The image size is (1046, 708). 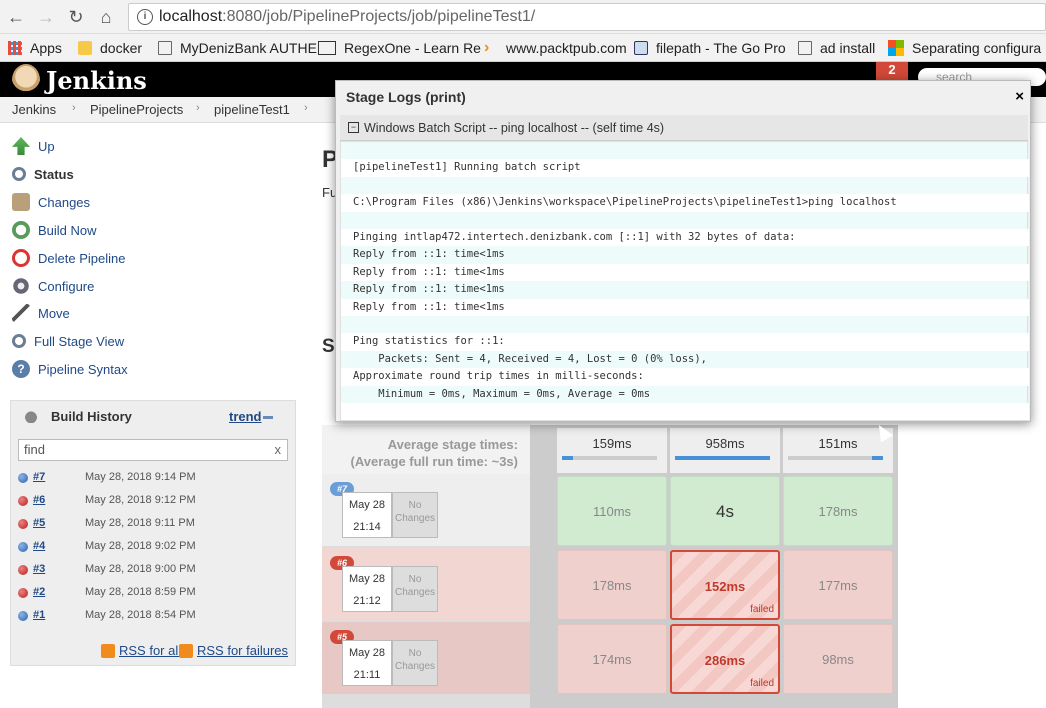 What do you see at coordinates (53, 286) in the screenshot?
I see `task-configure: Configure` at bounding box center [53, 286].